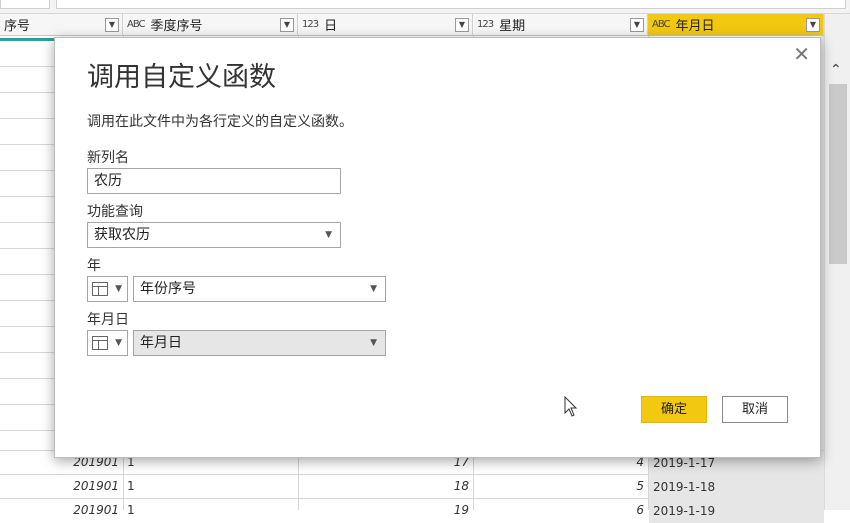 This screenshot has width=850, height=523. I want to click on dialog-description: 调用在此文件中为各行定义的自定义函数。, so click(220, 122).